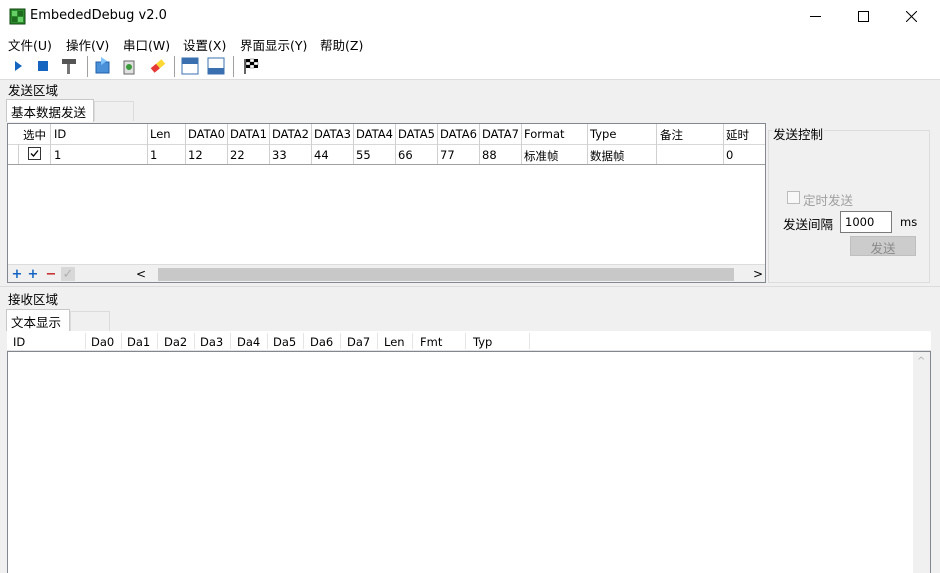 The height and width of the screenshot is (573, 940). Describe the element at coordinates (98, 15) in the screenshot. I see `window-title: EmbededDebug v2.0` at that location.